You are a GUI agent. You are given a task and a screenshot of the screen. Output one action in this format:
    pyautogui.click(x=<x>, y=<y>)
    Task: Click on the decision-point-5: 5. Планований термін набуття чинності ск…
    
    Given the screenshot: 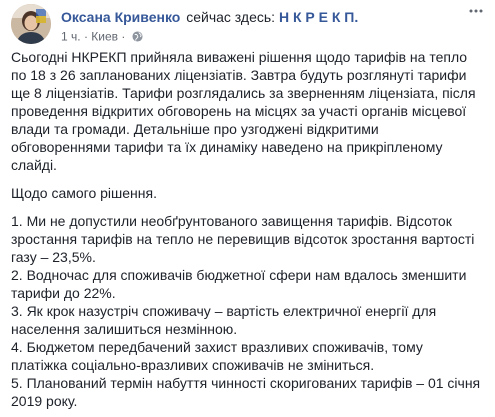 What is the action you would take?
    pyautogui.click(x=246, y=392)
    